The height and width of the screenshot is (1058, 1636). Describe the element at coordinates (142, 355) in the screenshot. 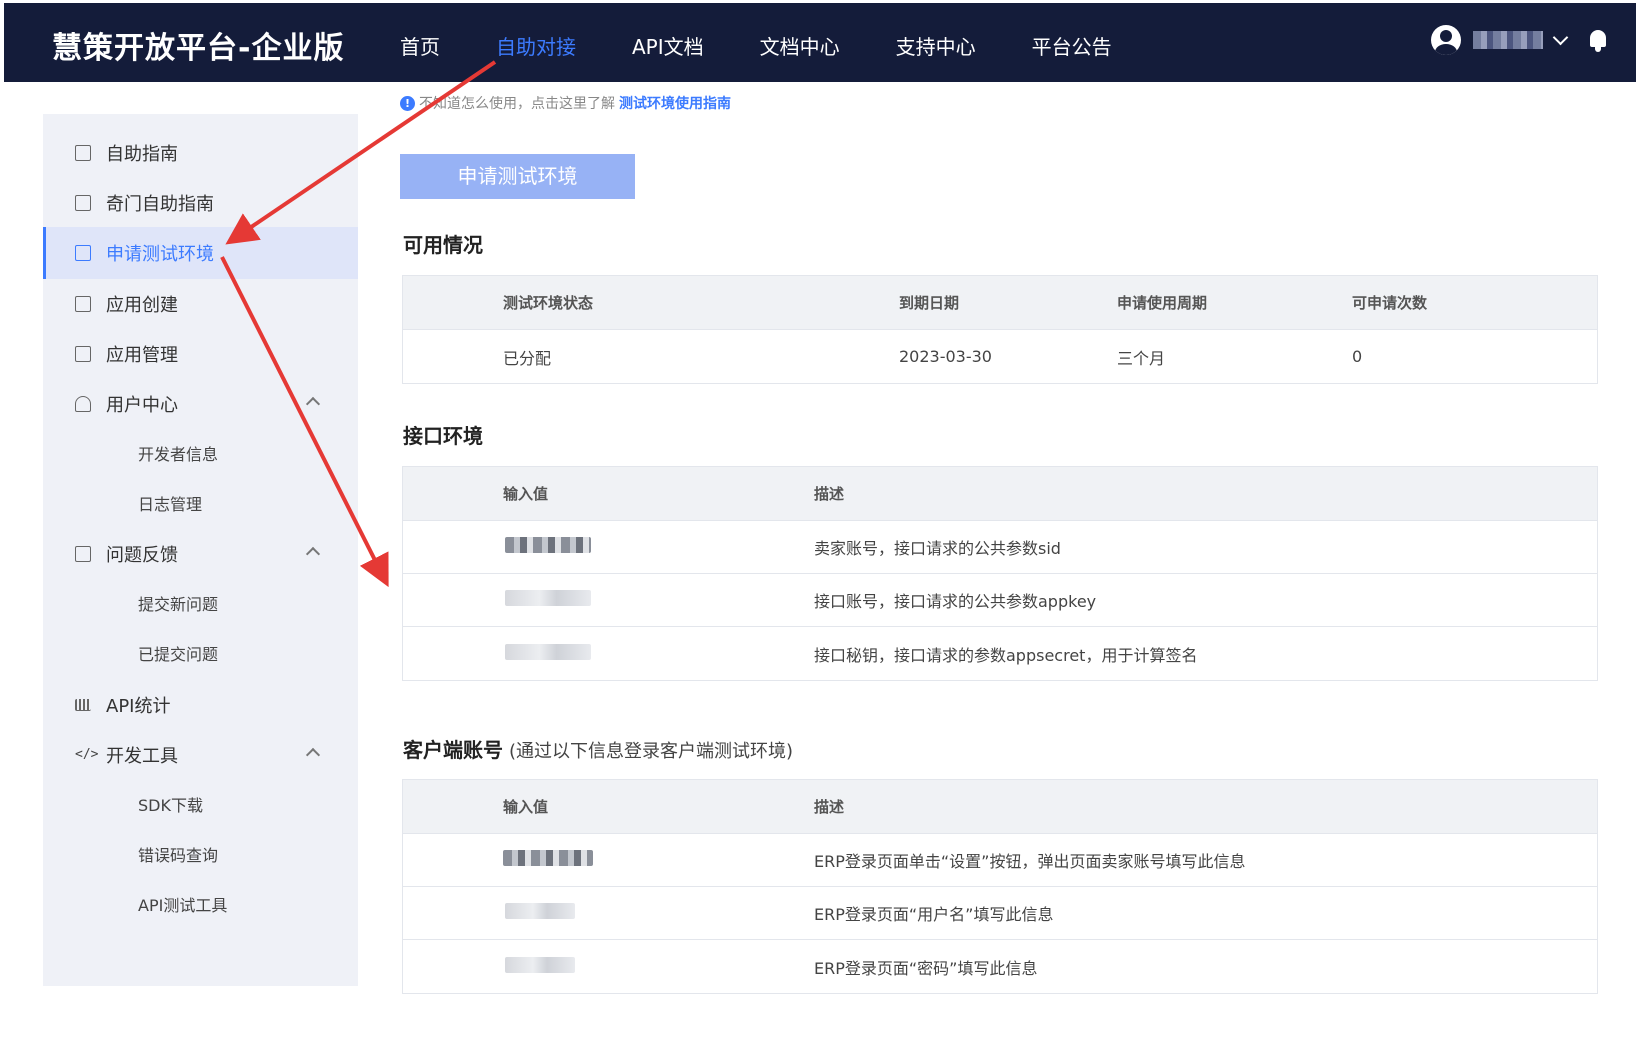

I see `sidebar-item-label: 应用管理` at that location.